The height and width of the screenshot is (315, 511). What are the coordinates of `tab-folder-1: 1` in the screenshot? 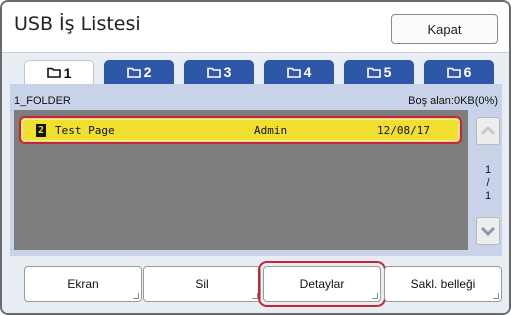 It's located at (59, 72).